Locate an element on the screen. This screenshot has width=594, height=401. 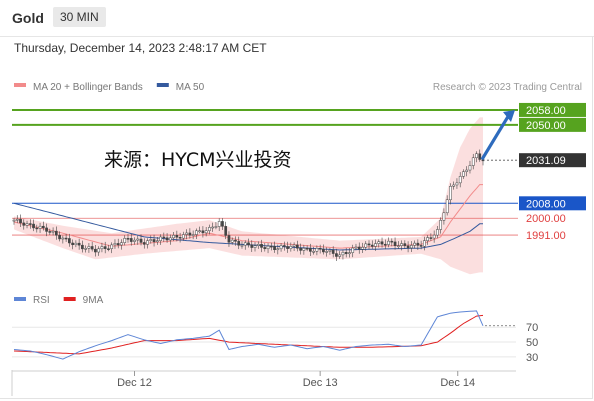
legend-label-1: MA 50 is located at coordinates (190, 87).